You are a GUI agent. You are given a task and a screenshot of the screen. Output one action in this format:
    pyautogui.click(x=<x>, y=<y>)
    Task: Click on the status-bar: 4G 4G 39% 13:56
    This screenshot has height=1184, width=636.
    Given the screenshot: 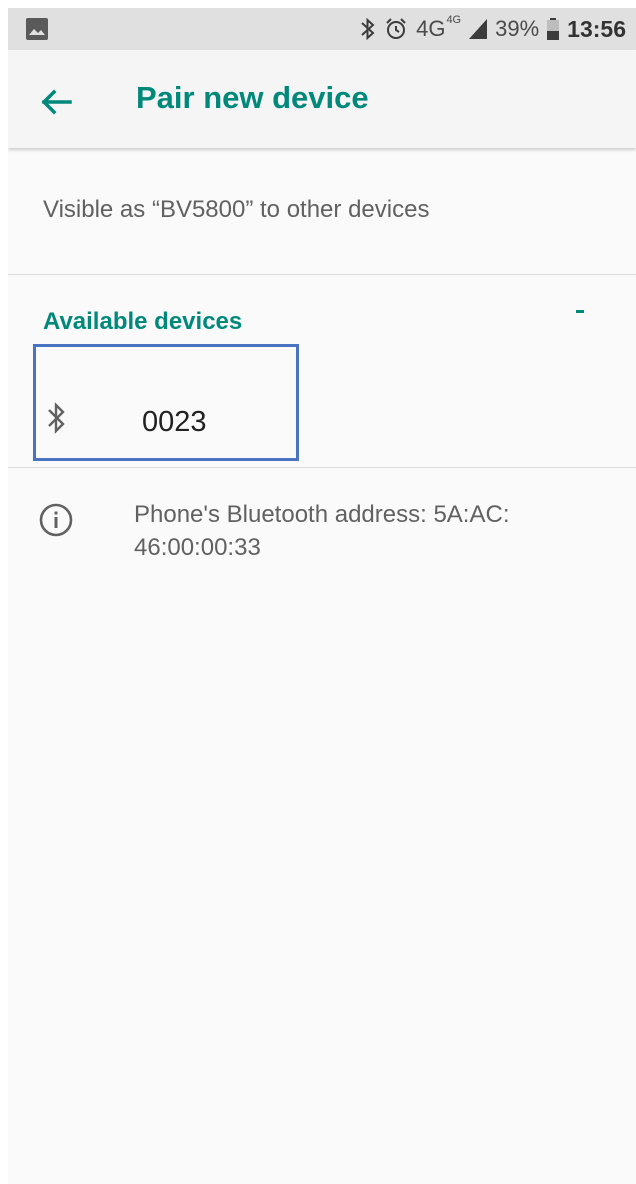 What is the action you would take?
    pyautogui.click(x=322, y=29)
    